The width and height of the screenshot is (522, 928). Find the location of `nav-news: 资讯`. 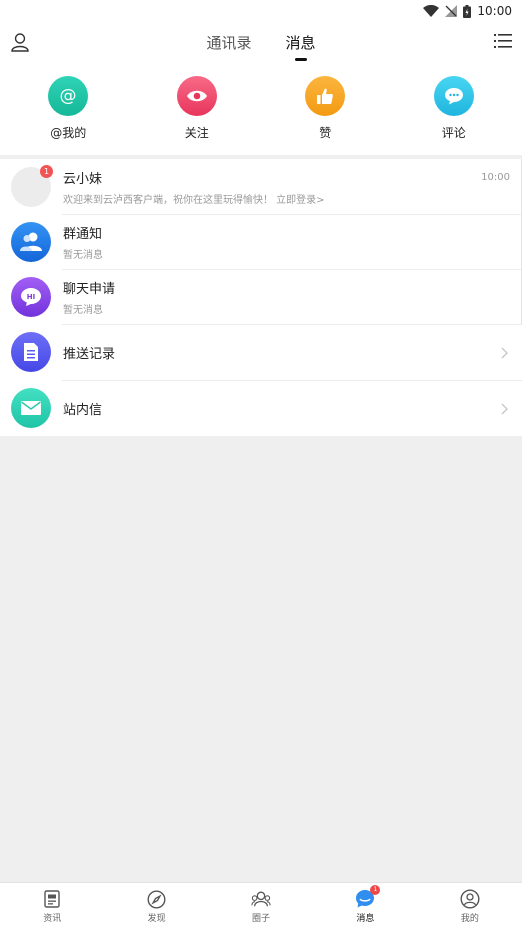

nav-news: 资讯 is located at coordinates (52, 905).